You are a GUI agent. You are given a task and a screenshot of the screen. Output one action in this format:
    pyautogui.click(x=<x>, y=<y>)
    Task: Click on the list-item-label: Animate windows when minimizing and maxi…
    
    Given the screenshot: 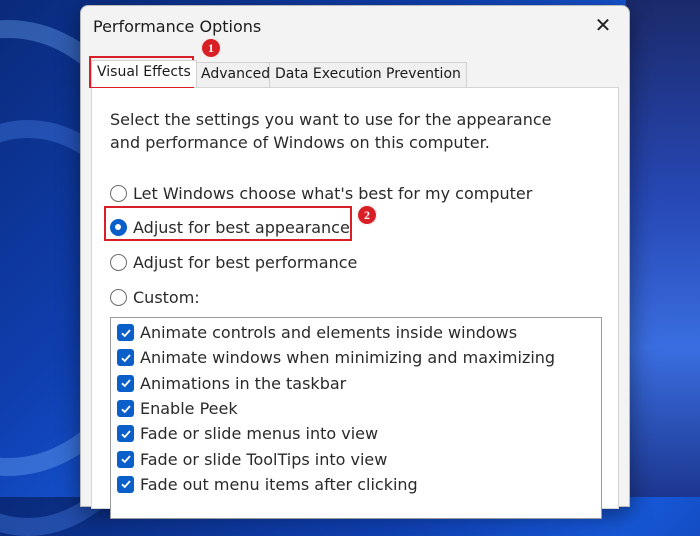 What is the action you would take?
    pyautogui.click(x=348, y=358)
    